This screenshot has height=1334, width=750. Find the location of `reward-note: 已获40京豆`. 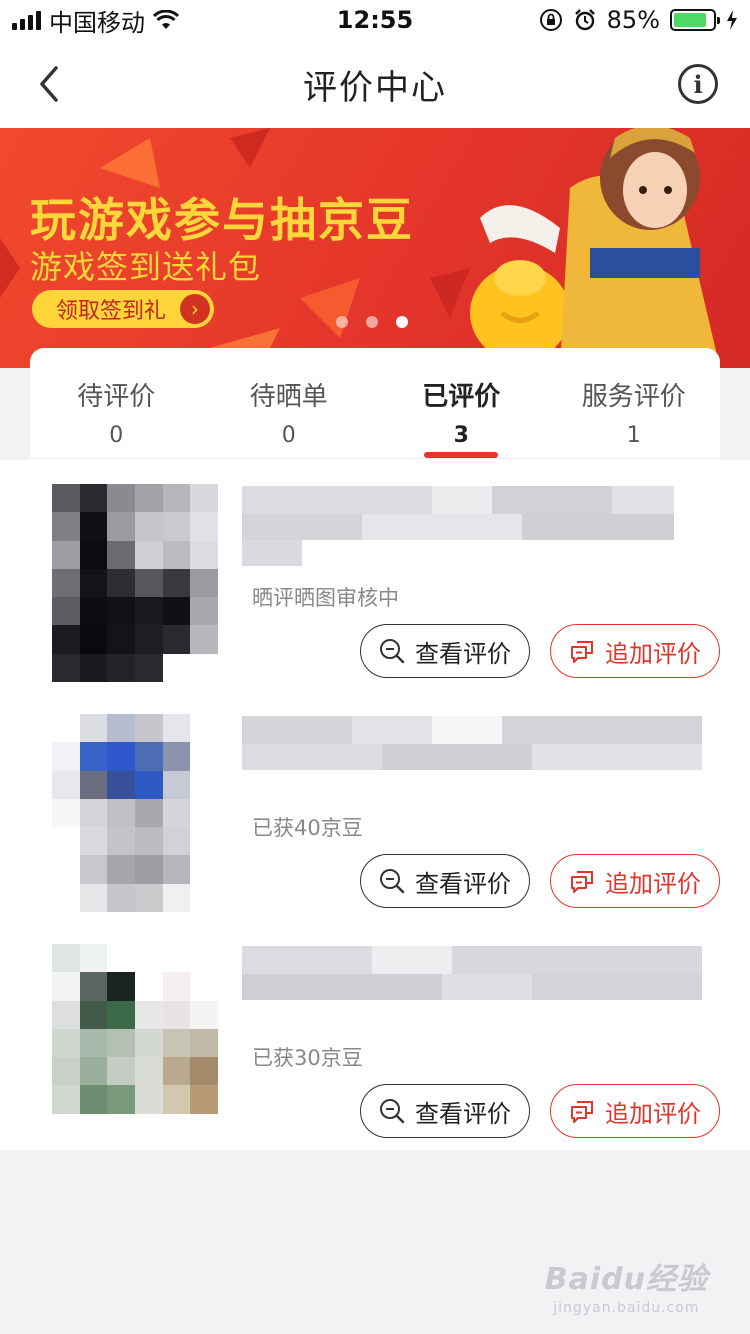

reward-note: 已获40京豆 is located at coordinates (307, 828).